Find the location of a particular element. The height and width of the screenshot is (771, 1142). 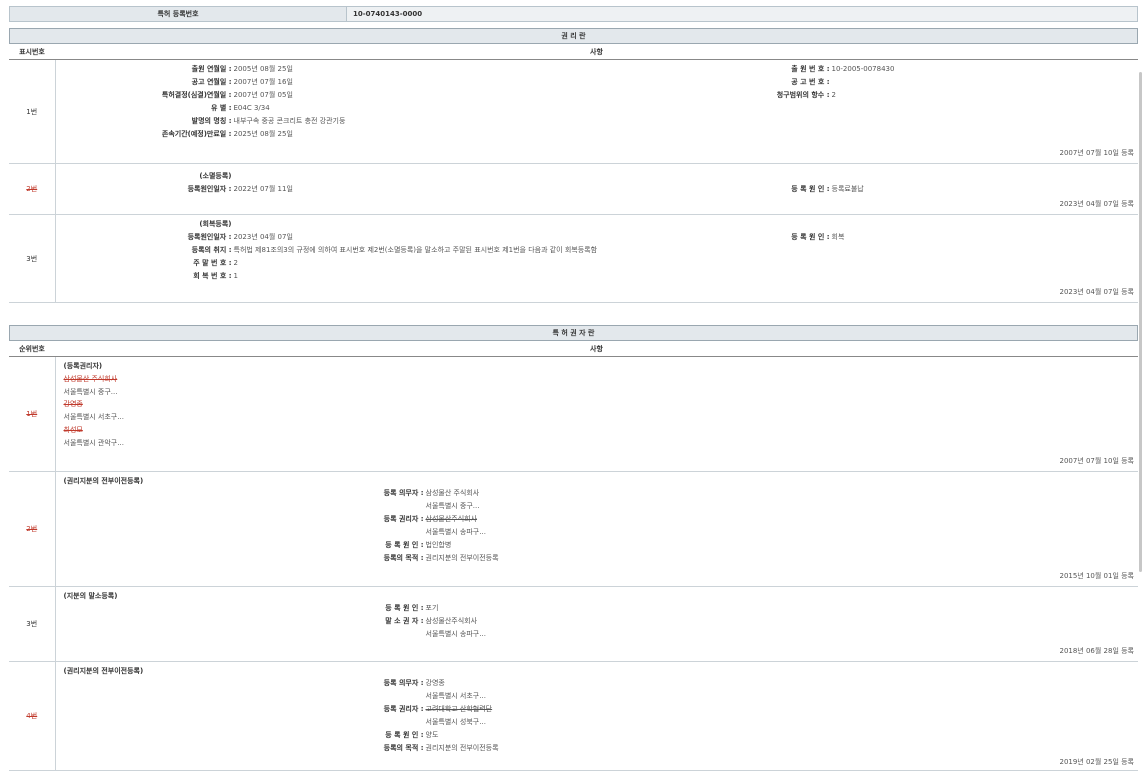

field-value: 10-2005-0078430 is located at coordinates (862, 69).